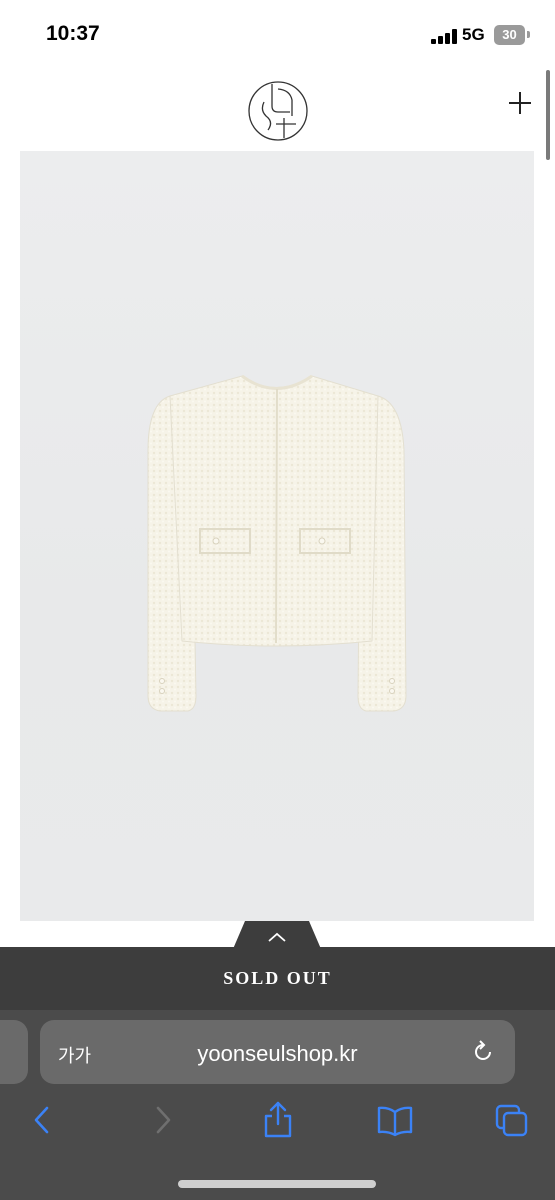 This screenshot has height=1200, width=555. What do you see at coordinates (395, 1120) in the screenshot?
I see `bookmarks-icon` at bounding box center [395, 1120].